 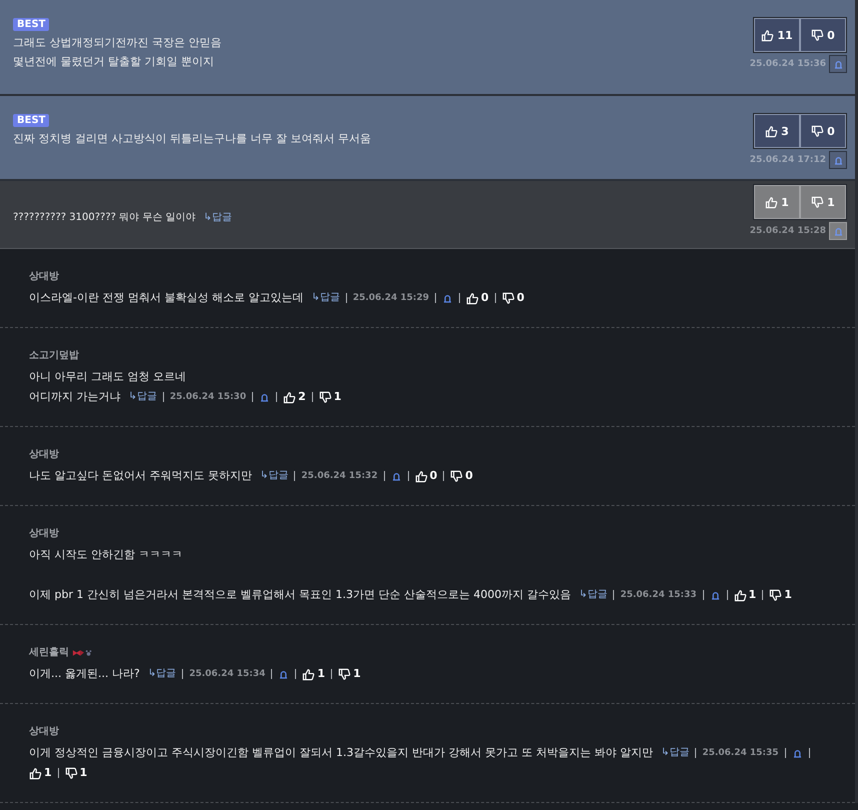 What do you see at coordinates (658, 595) in the screenshot?
I see `comment-time: 25.06.24 15:33` at bounding box center [658, 595].